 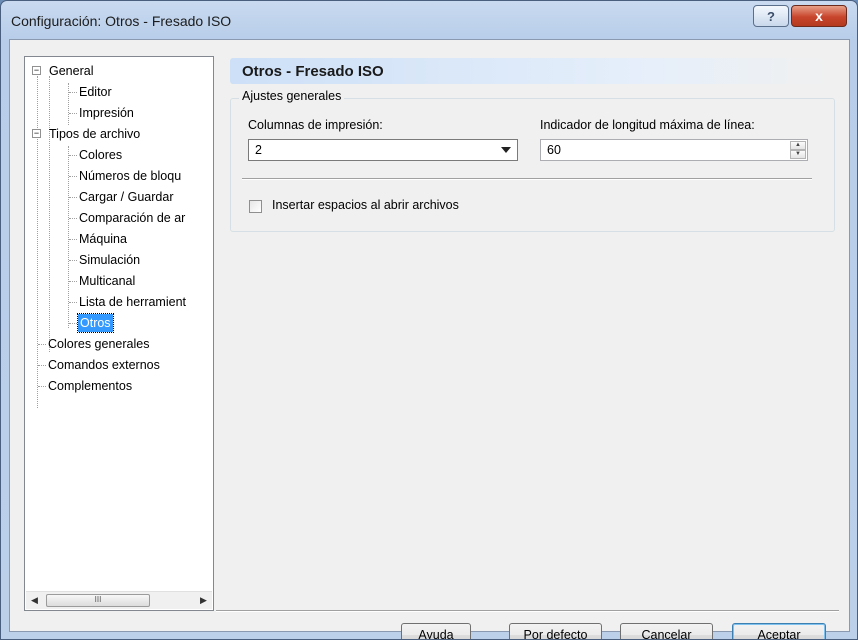 What do you see at coordinates (527, 179) in the screenshot?
I see `group-divider` at bounding box center [527, 179].